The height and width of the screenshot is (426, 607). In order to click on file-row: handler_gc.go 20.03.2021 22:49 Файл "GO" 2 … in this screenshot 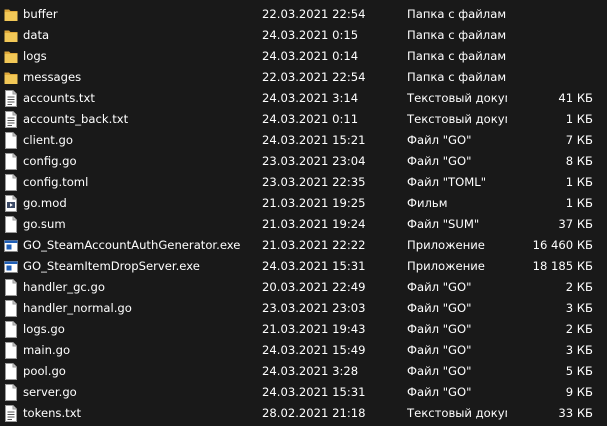, I will do `click(303, 287)`.